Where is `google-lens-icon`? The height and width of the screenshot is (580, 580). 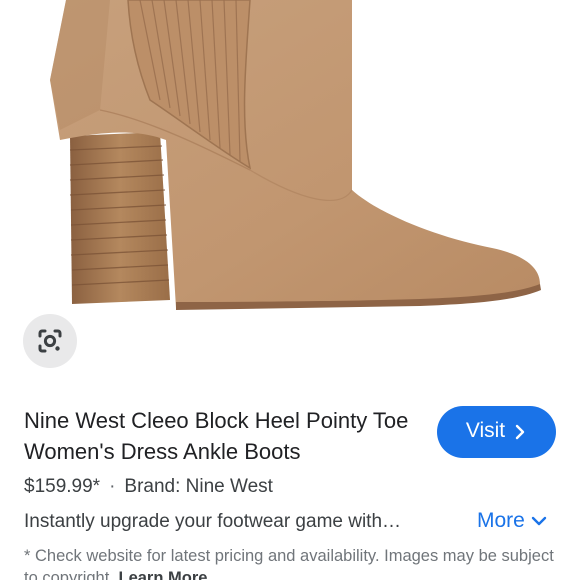 google-lens-icon is located at coordinates (50, 341).